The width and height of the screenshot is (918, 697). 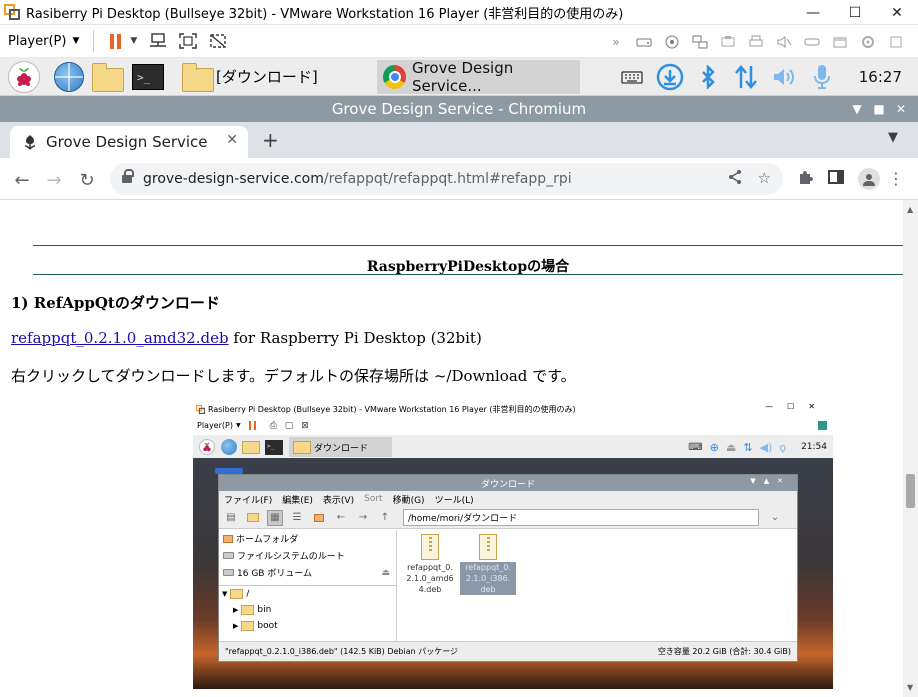 What do you see at coordinates (855, 12) in the screenshot?
I see `maximize-button: ☐` at bounding box center [855, 12].